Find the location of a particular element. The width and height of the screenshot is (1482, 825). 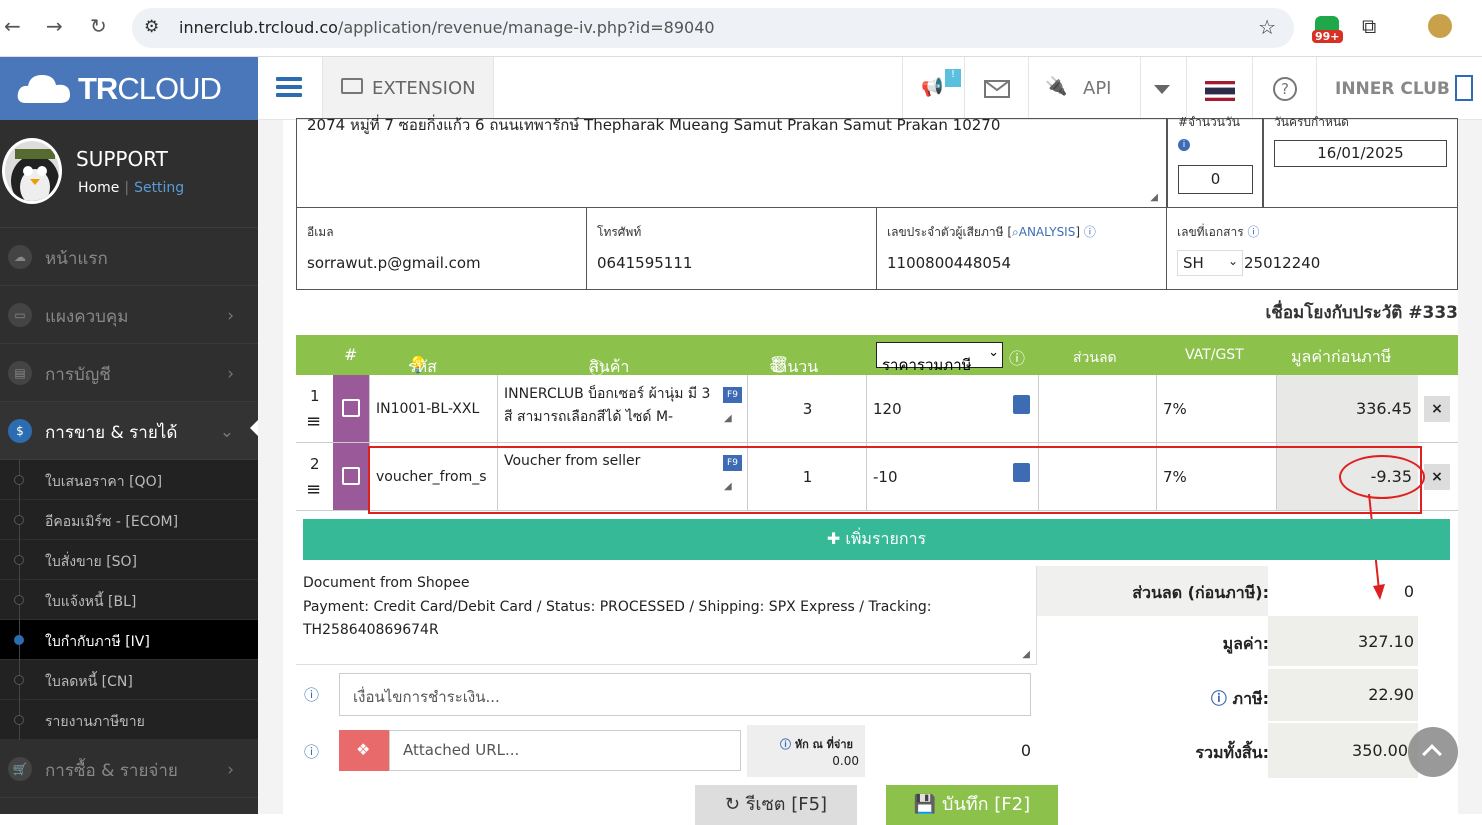

credit-days-box: #จำนวนวัน i 0 is located at coordinates (1215, 161).